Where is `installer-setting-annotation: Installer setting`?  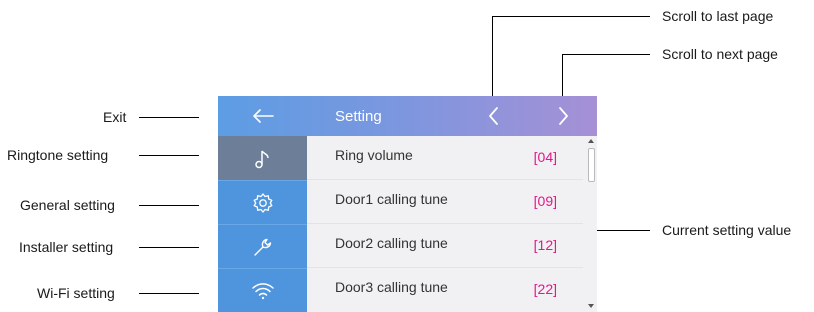
installer-setting-annotation: Installer setting is located at coordinates (66, 247).